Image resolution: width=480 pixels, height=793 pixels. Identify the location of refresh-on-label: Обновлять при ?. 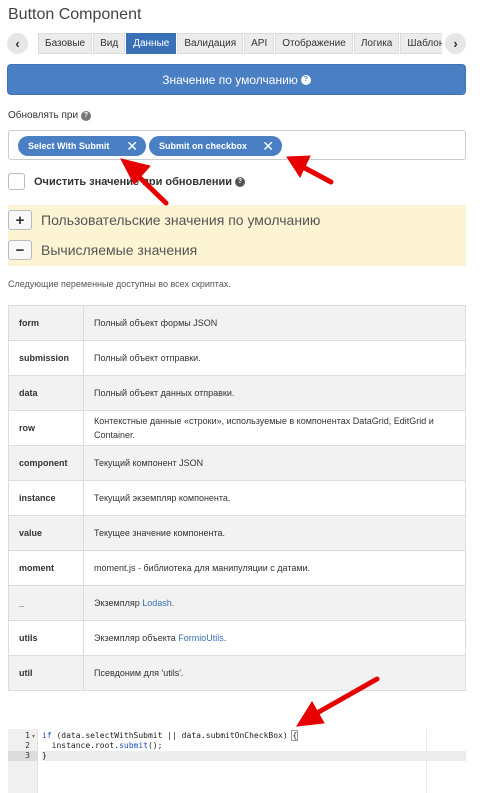
(50, 115).